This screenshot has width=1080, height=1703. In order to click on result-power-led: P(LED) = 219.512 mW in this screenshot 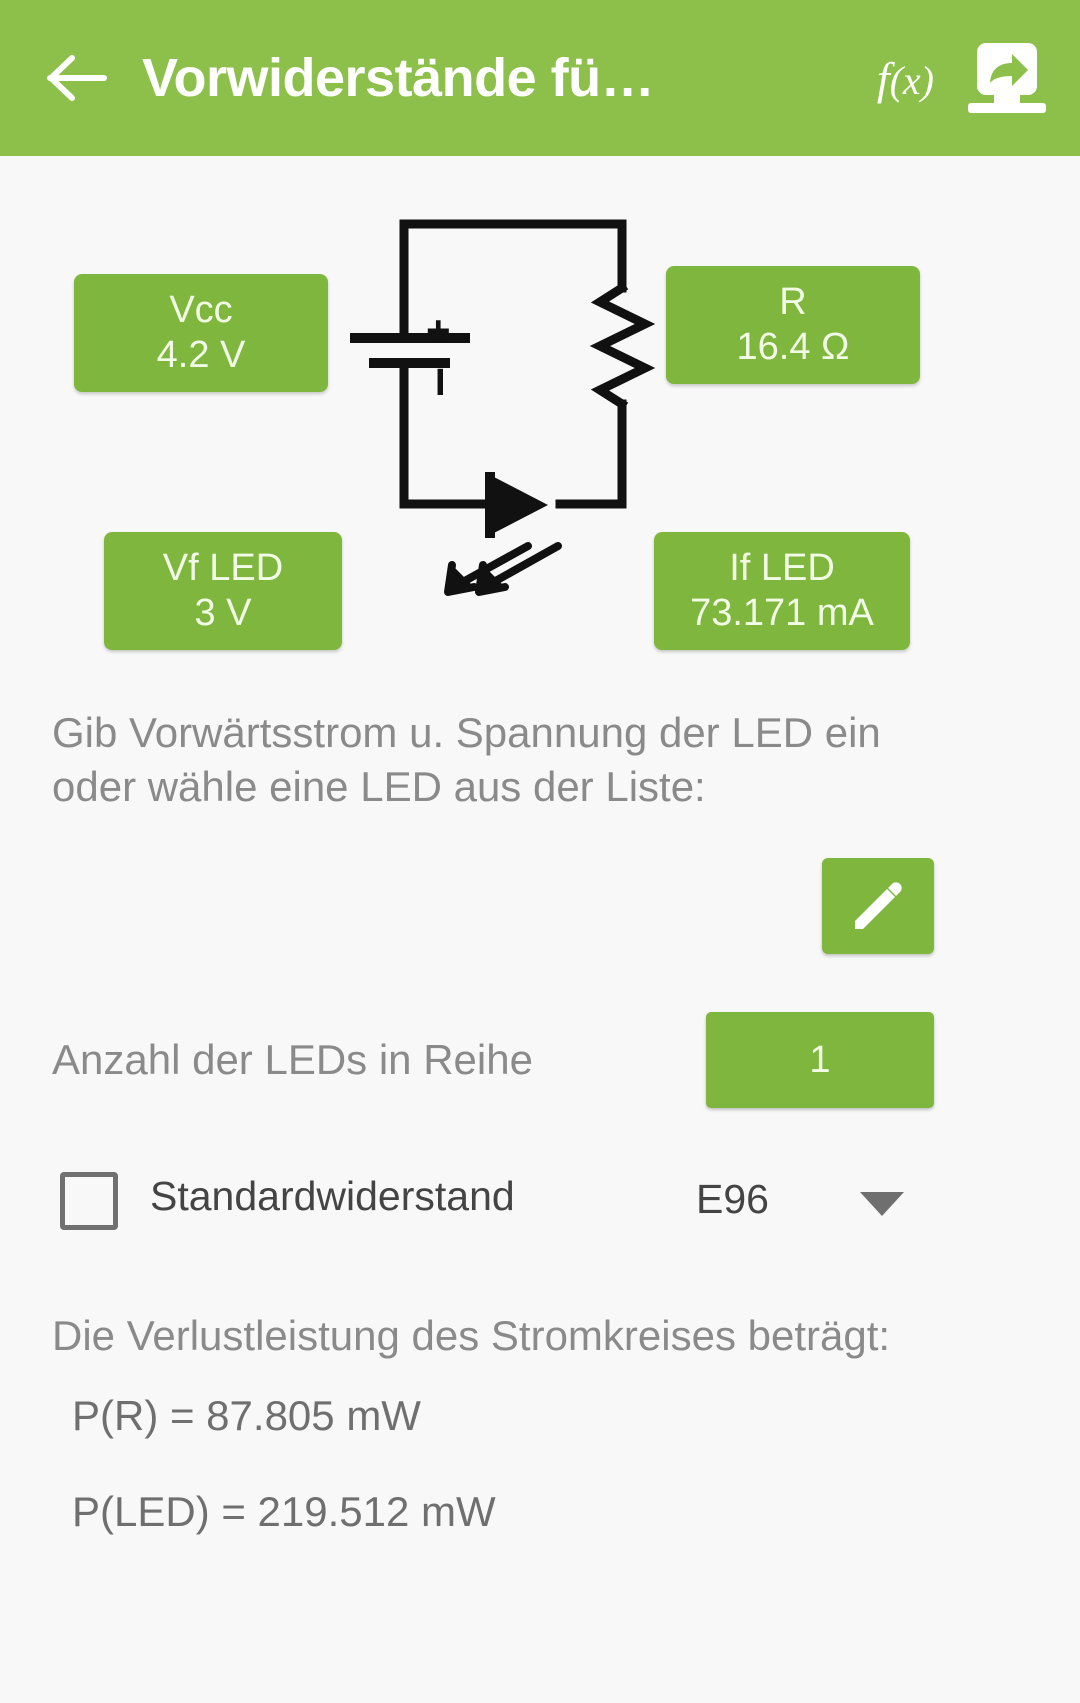, I will do `click(284, 1511)`.